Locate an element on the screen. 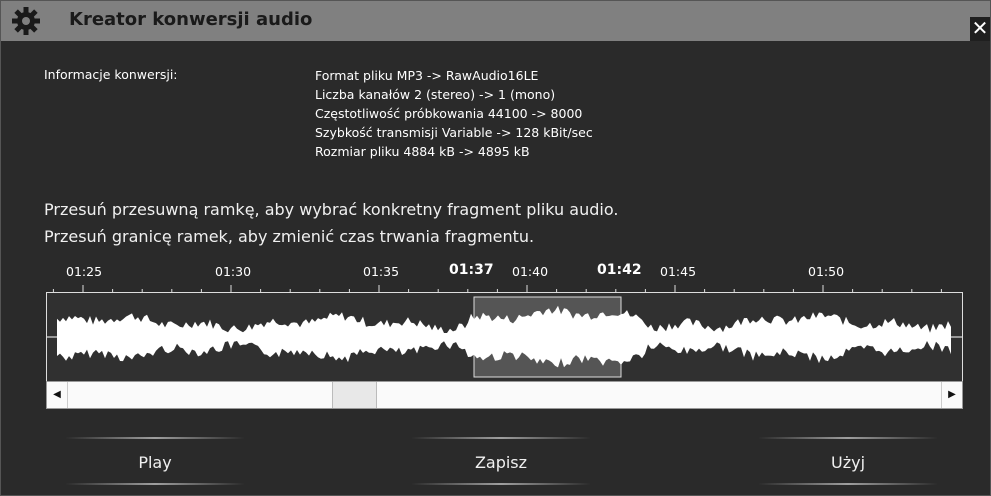 The height and width of the screenshot is (496, 991). close-button: ✕ is located at coordinates (980, 29).